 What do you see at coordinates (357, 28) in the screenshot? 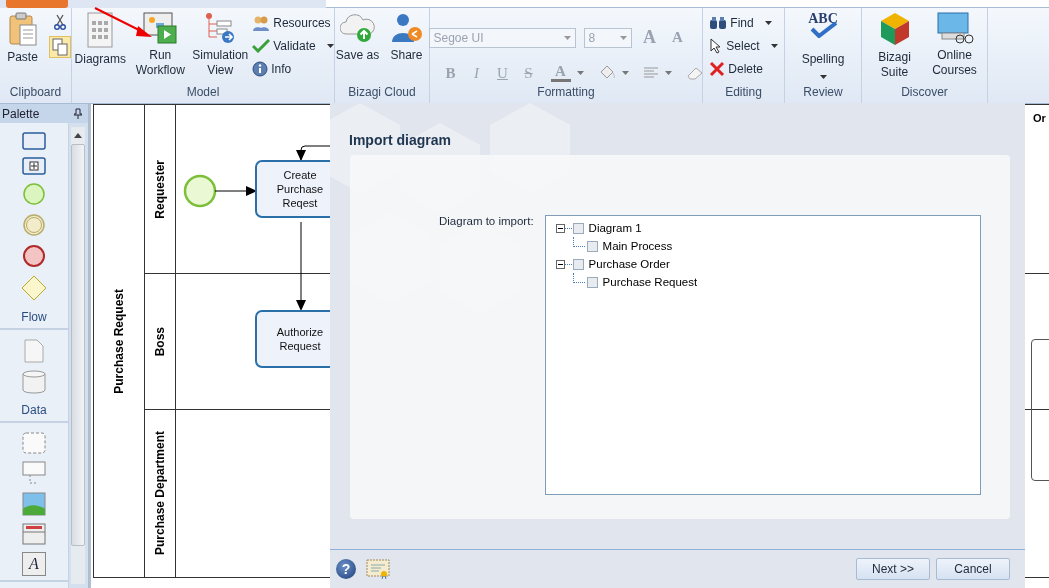
I see `cloud-upload-icon` at bounding box center [357, 28].